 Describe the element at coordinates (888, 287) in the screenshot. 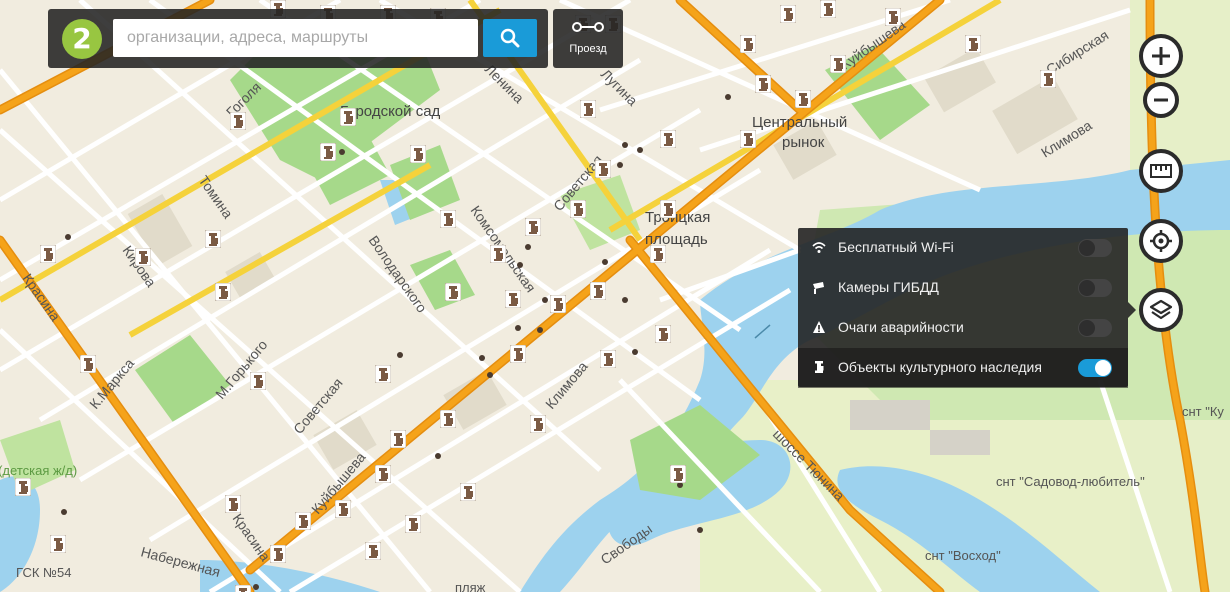

I see `layer-label-cameras: Камеры ГИБДД` at that location.